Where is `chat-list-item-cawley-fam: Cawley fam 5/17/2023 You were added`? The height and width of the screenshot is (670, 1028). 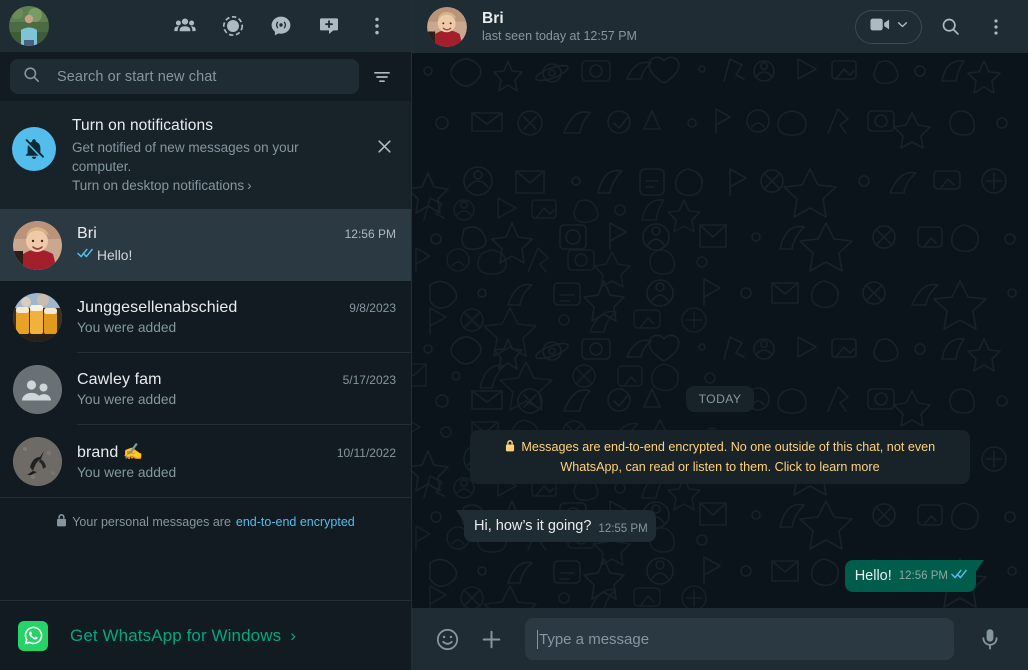
chat-list-item-cawley-fam: Cawley fam 5/17/2023 You were added is located at coordinates (205, 389).